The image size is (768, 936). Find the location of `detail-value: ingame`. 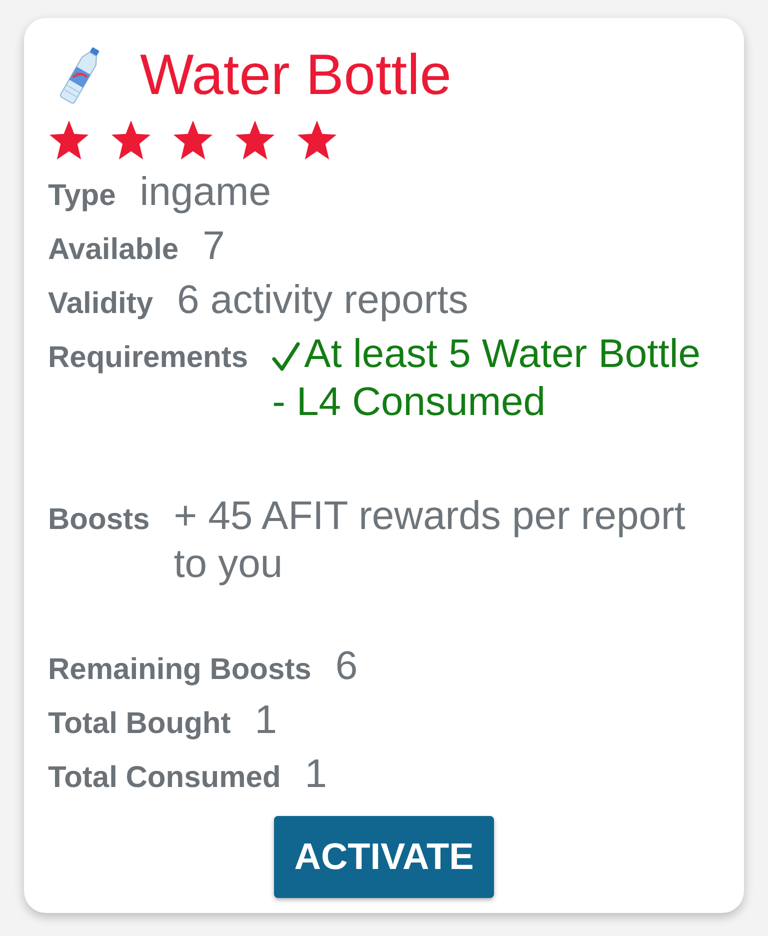

detail-value: ingame is located at coordinates (205, 192).